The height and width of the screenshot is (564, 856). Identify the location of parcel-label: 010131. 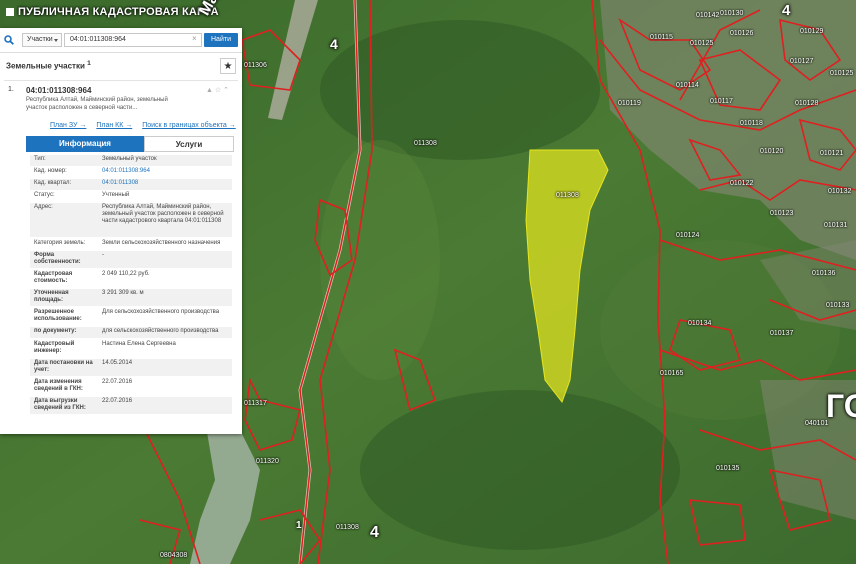
(836, 225).